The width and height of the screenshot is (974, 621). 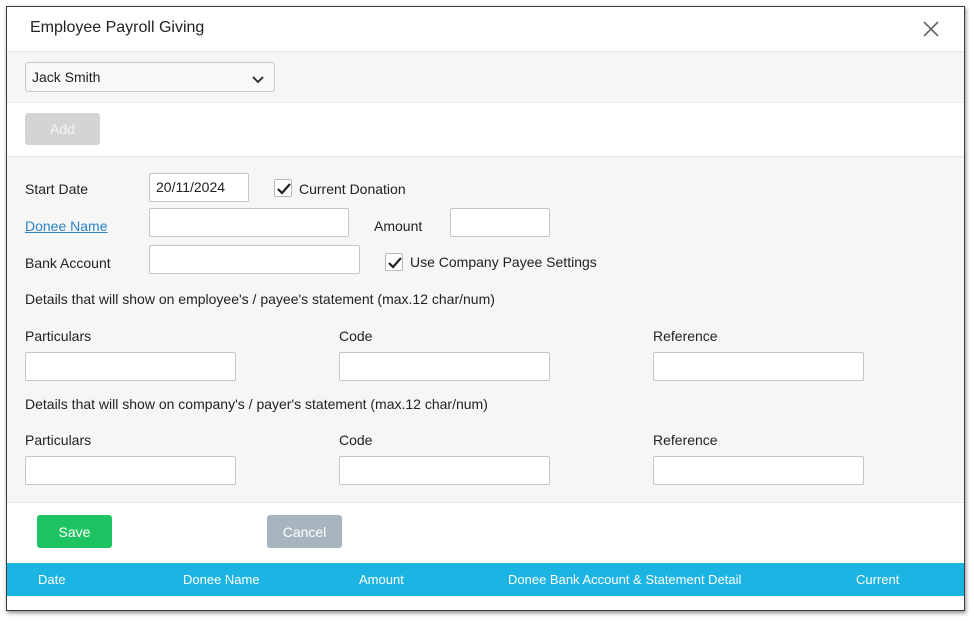 I want to click on cancel-button: Cancel, so click(x=304, y=531).